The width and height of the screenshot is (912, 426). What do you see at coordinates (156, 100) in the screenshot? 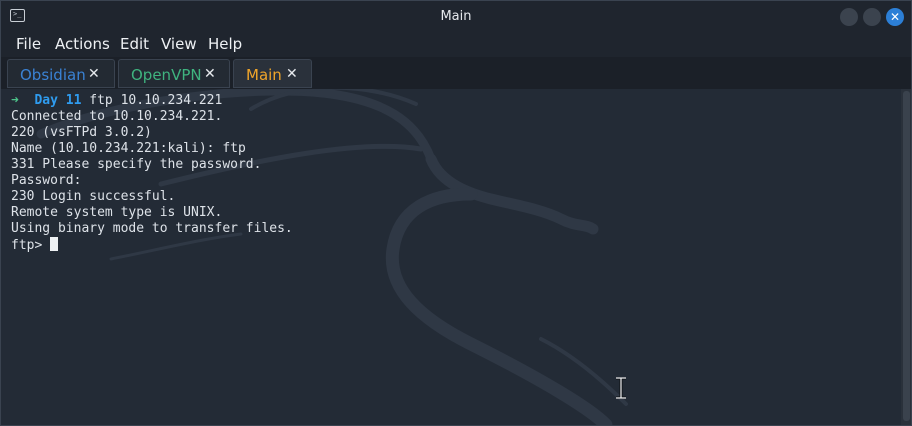
I see `command-text: ftp 10.10.234.221` at bounding box center [156, 100].